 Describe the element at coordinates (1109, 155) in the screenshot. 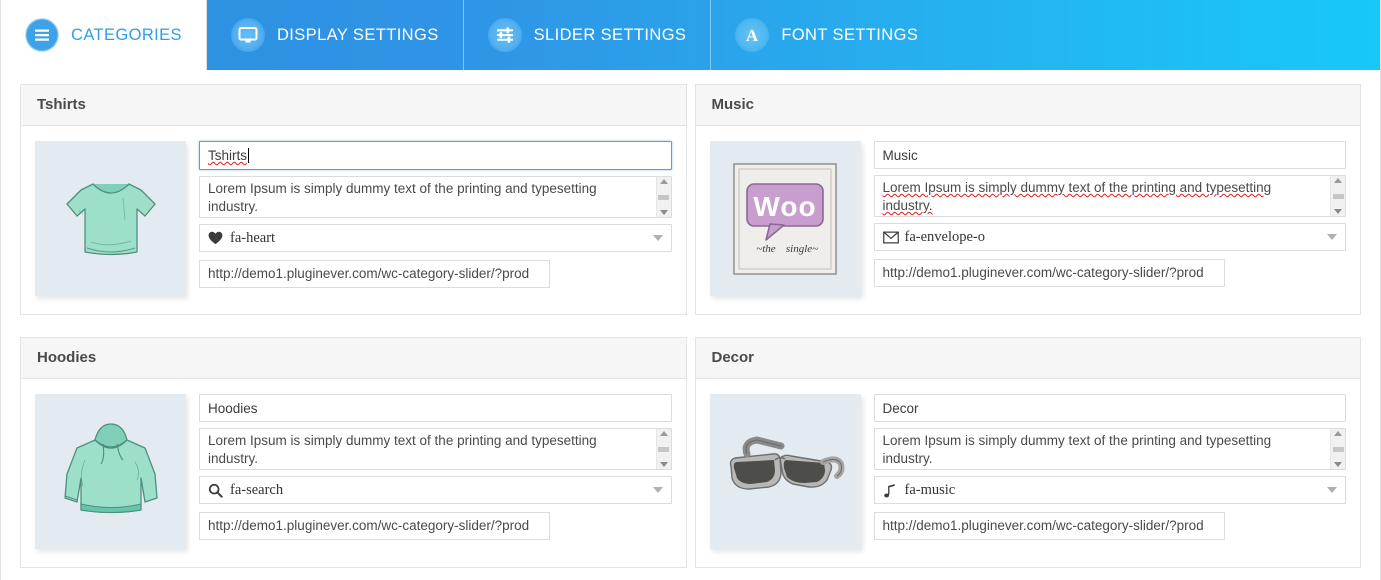

I see `category-name-input-music: Music` at that location.